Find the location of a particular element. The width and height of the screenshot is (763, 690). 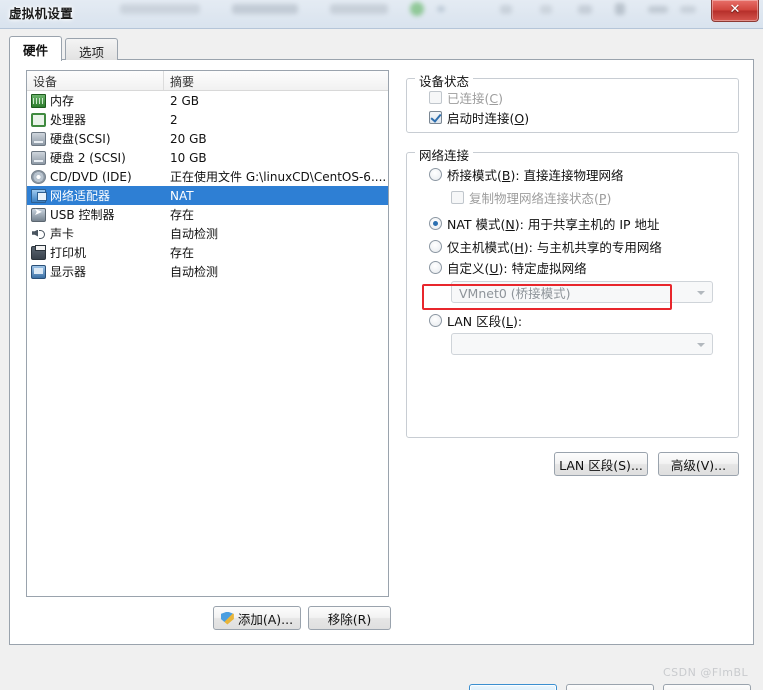

custom-network-value: VMnet0 (桥接模式) is located at coordinates (515, 293).